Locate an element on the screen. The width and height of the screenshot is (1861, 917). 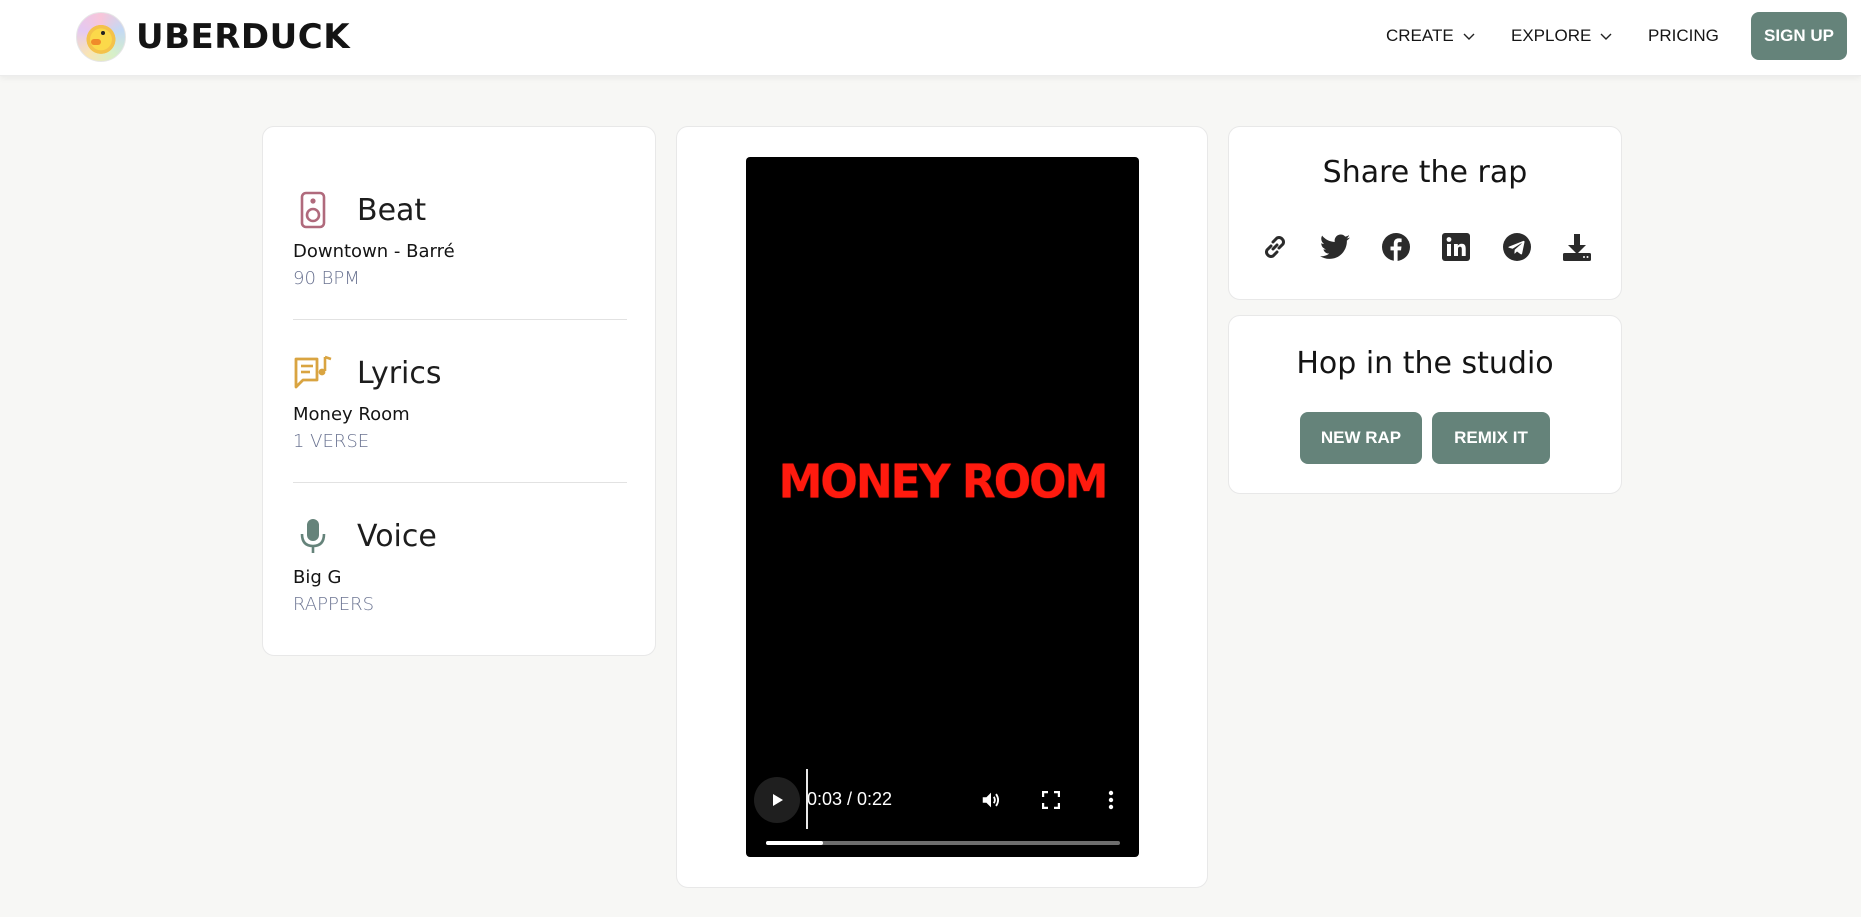
share-linkedin-button is located at coordinates (1456, 247).